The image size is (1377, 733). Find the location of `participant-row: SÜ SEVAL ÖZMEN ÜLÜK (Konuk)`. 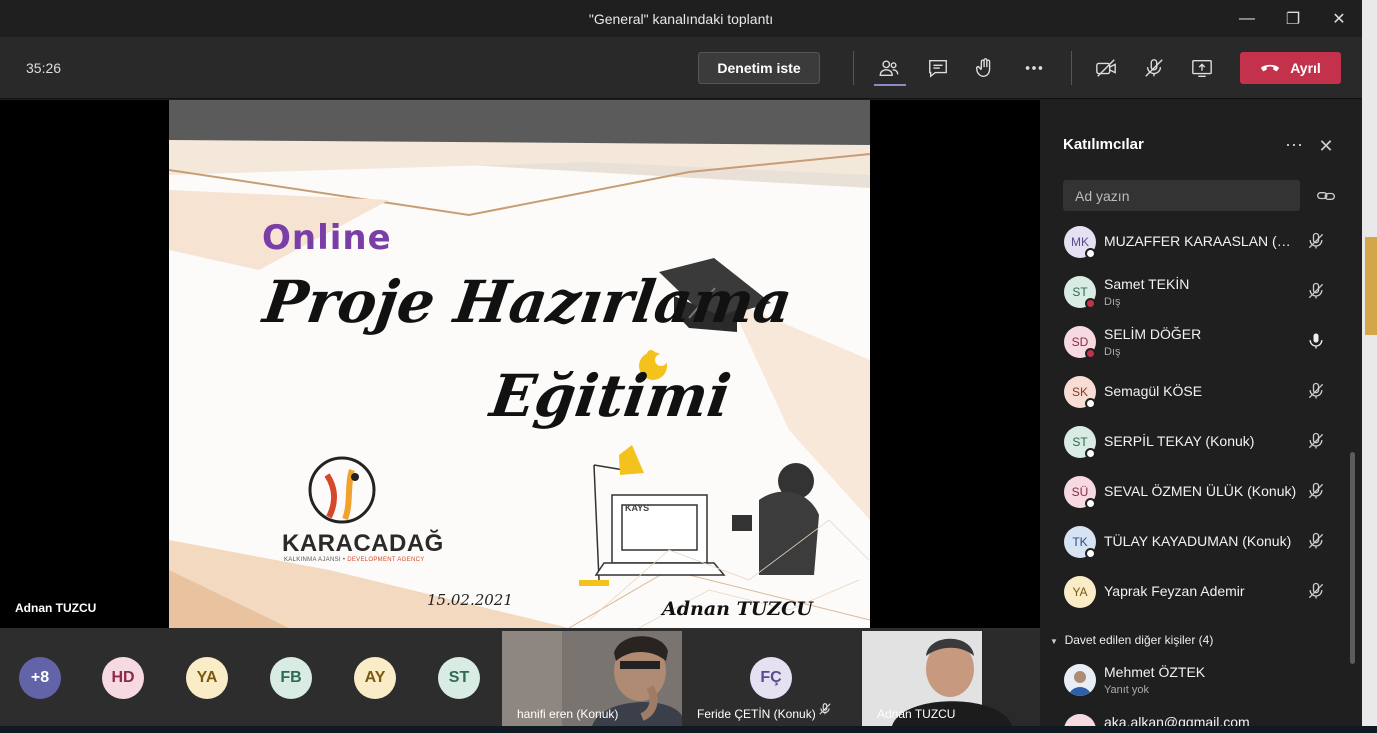

participant-row: SÜ SEVAL ÖZMEN ÜLÜK (Konuk) is located at coordinates (1194, 497).